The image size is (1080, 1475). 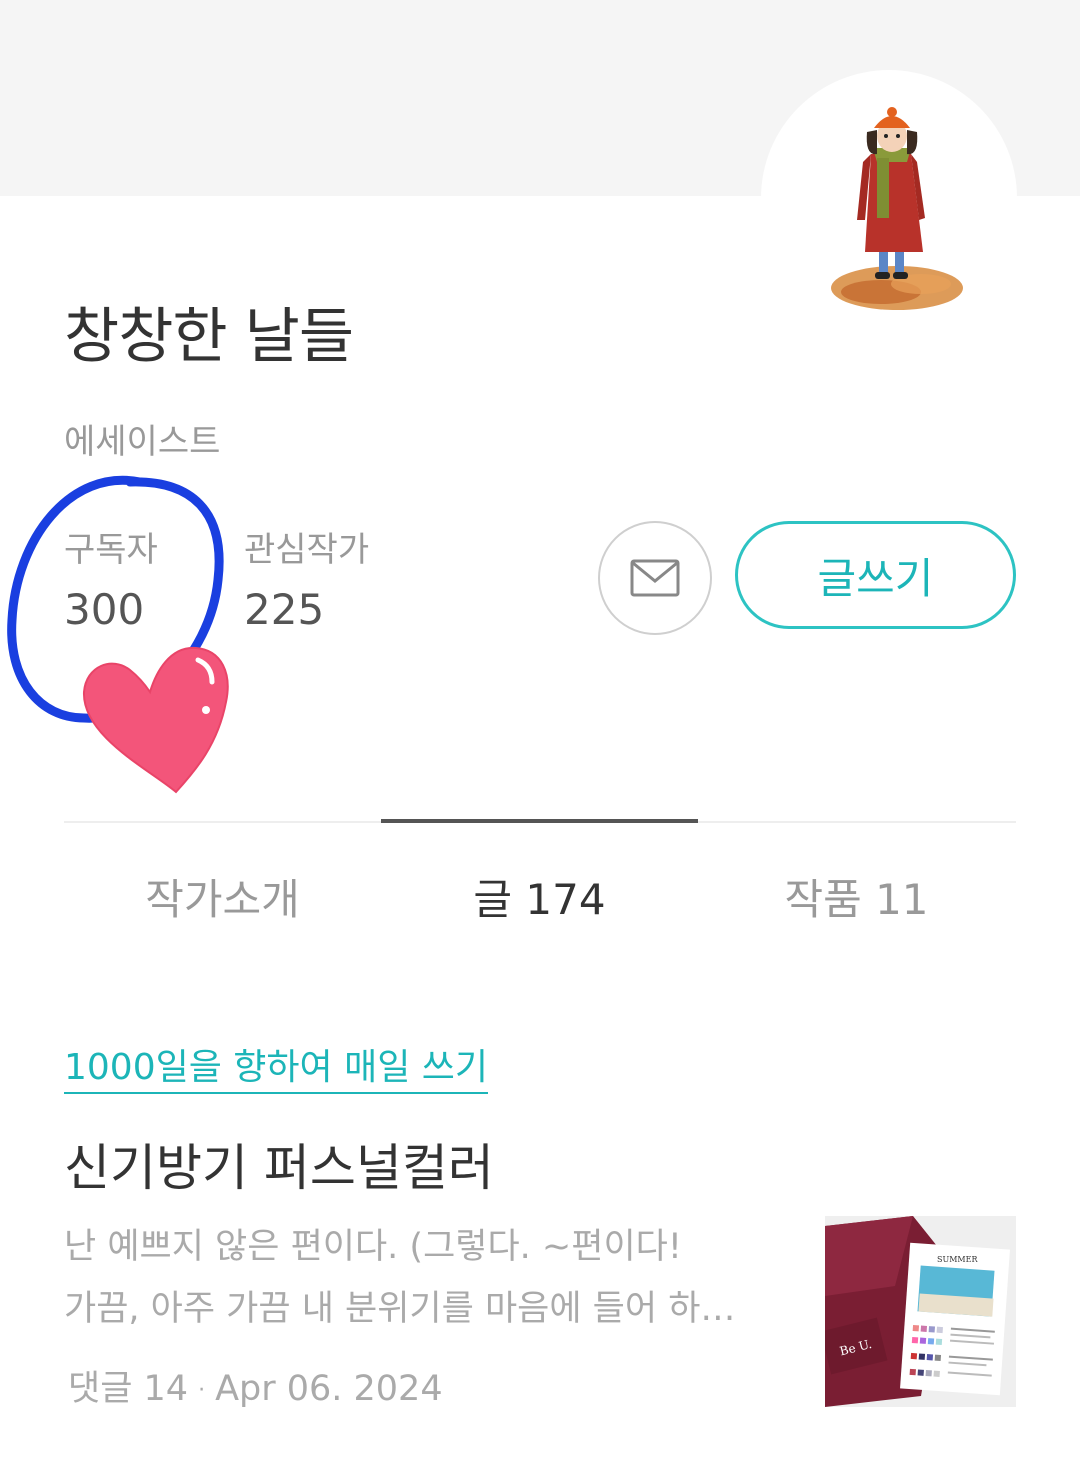 What do you see at coordinates (276, 1066) in the screenshot?
I see `magazine-link: 1000일을 향하여 매일 쓰기` at bounding box center [276, 1066].